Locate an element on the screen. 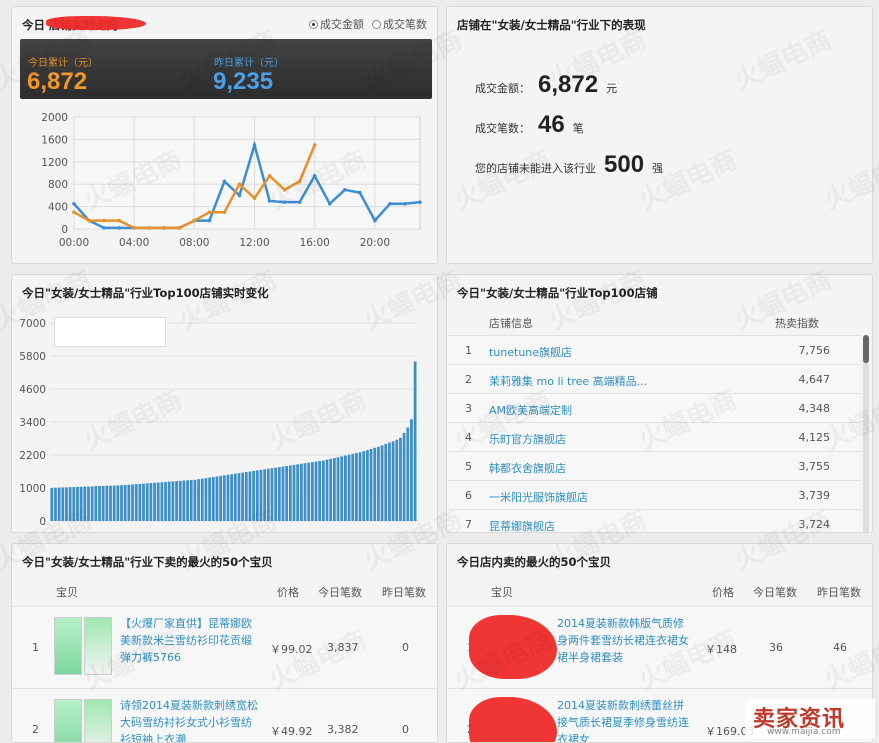  shop-link: 乐町官方旗舰店 is located at coordinates (527, 439).